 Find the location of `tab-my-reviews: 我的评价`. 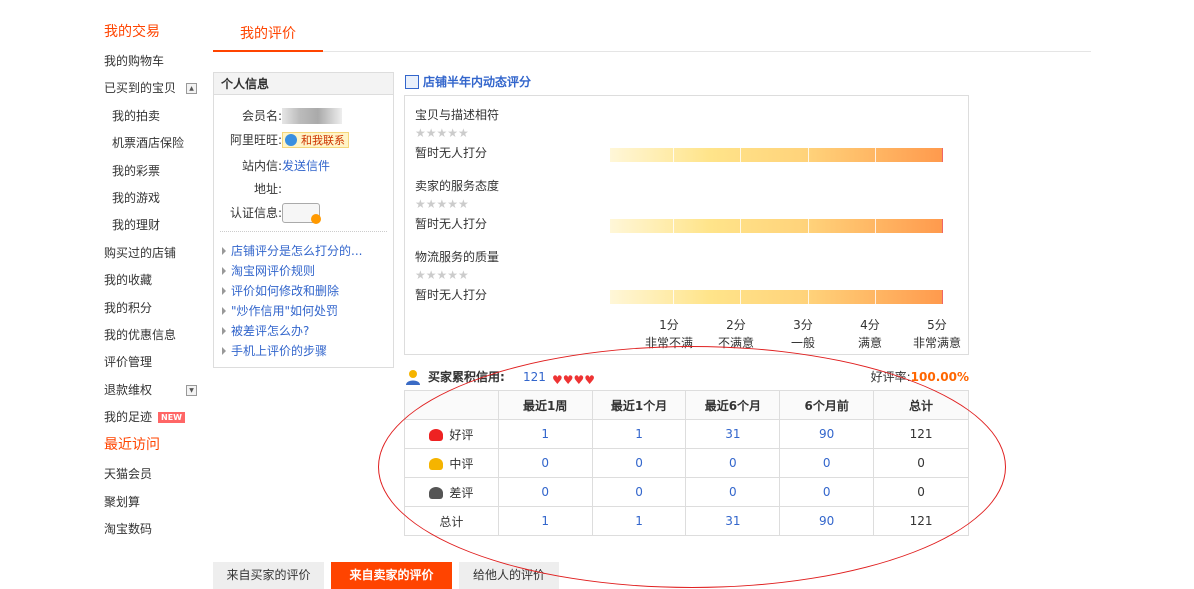

tab-my-reviews: 我的评价 is located at coordinates (268, 36).